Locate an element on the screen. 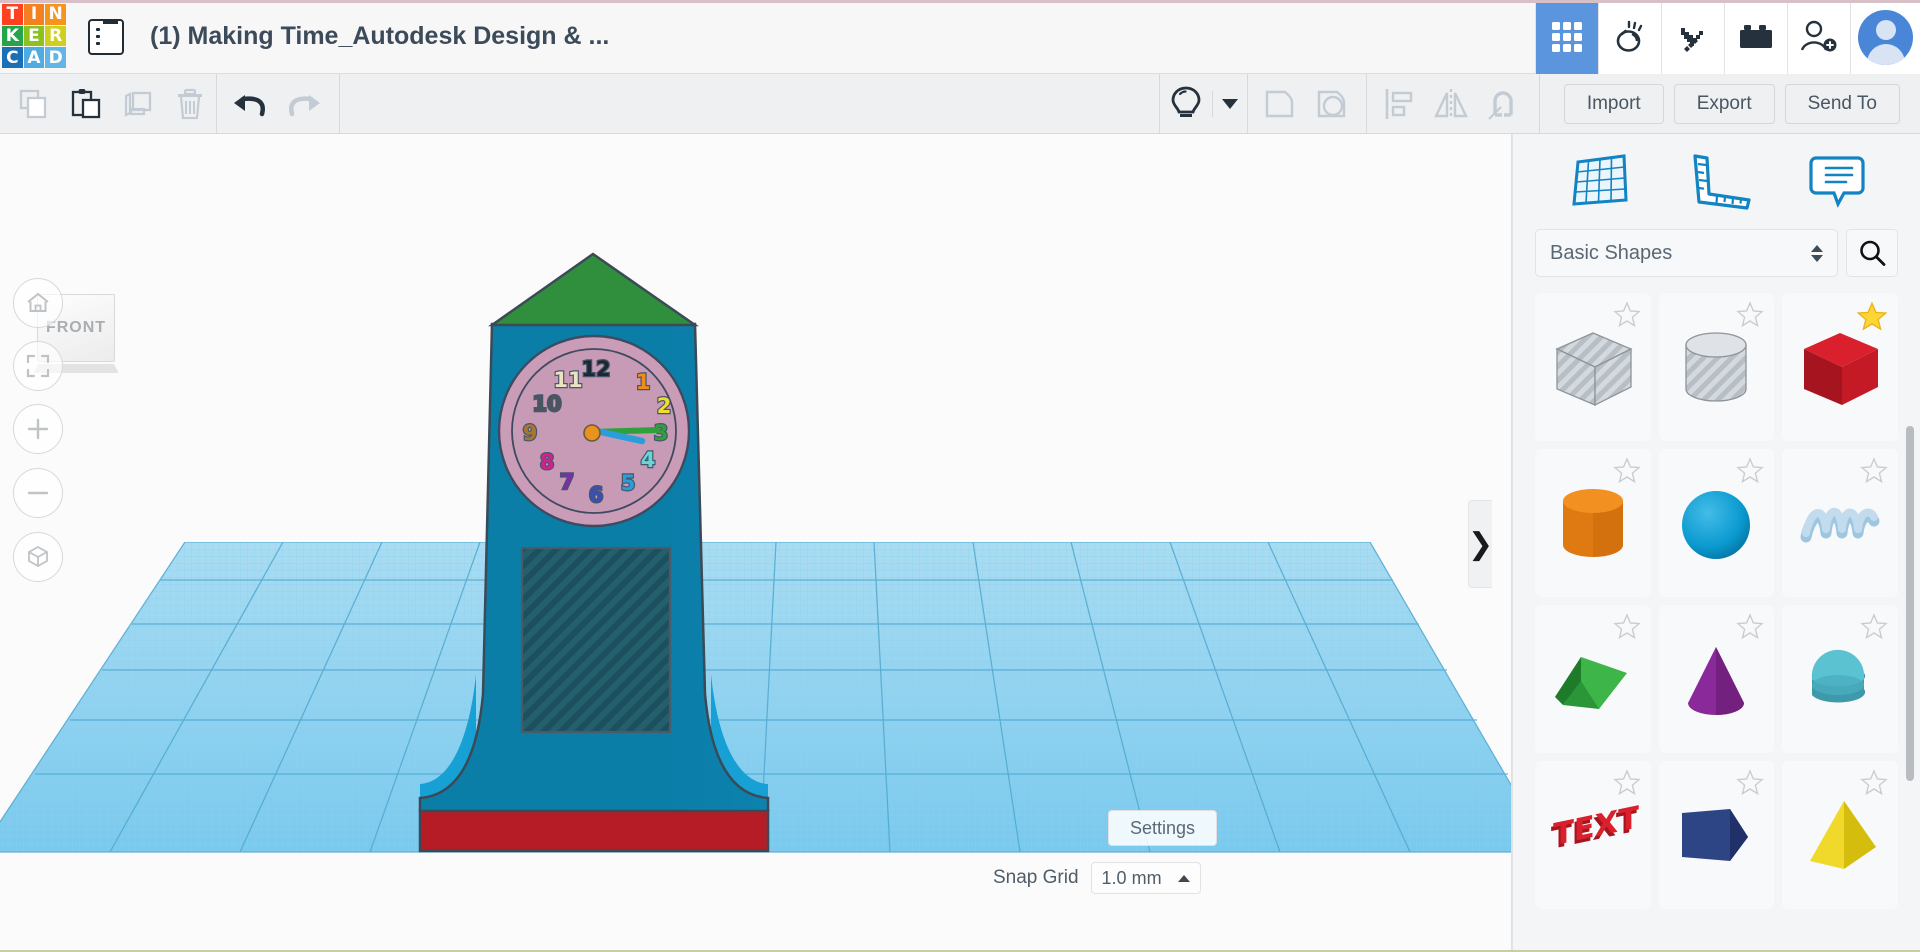 The width and height of the screenshot is (1920, 952). shape-cone is located at coordinates (1716, 679).